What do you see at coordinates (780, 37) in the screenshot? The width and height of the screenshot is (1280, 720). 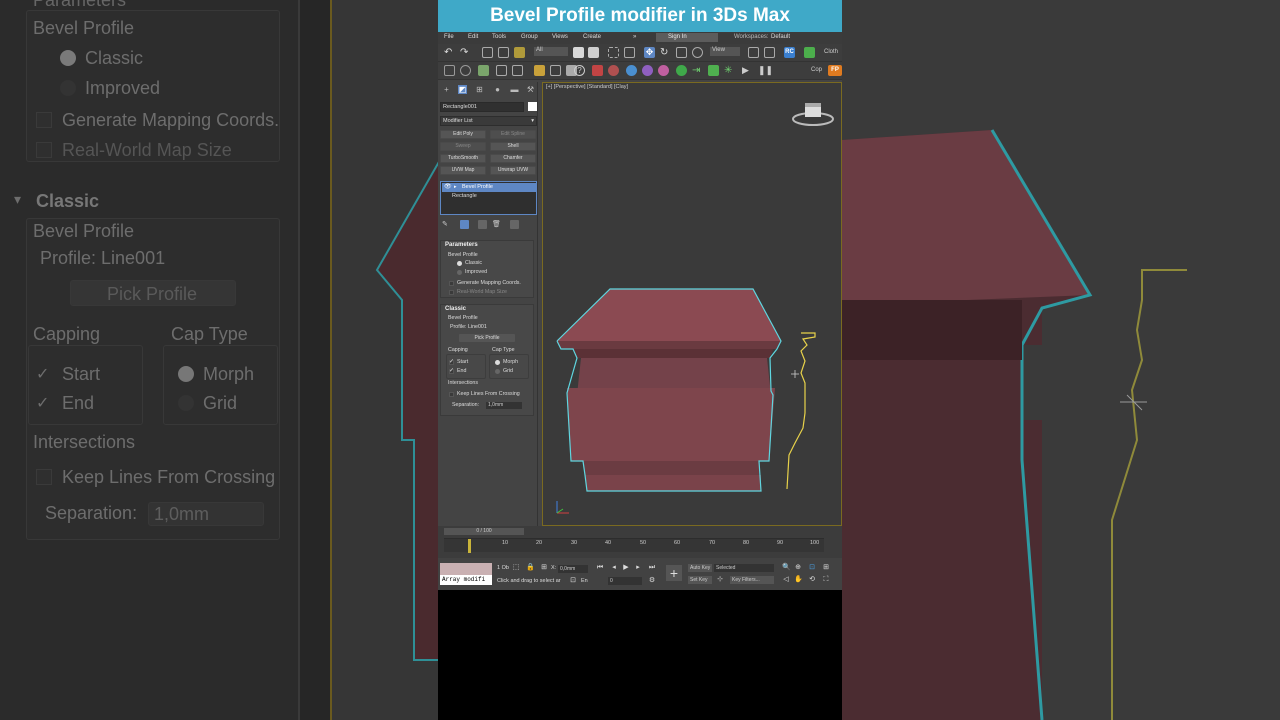 I see `workspaces-dropdown: Default` at bounding box center [780, 37].